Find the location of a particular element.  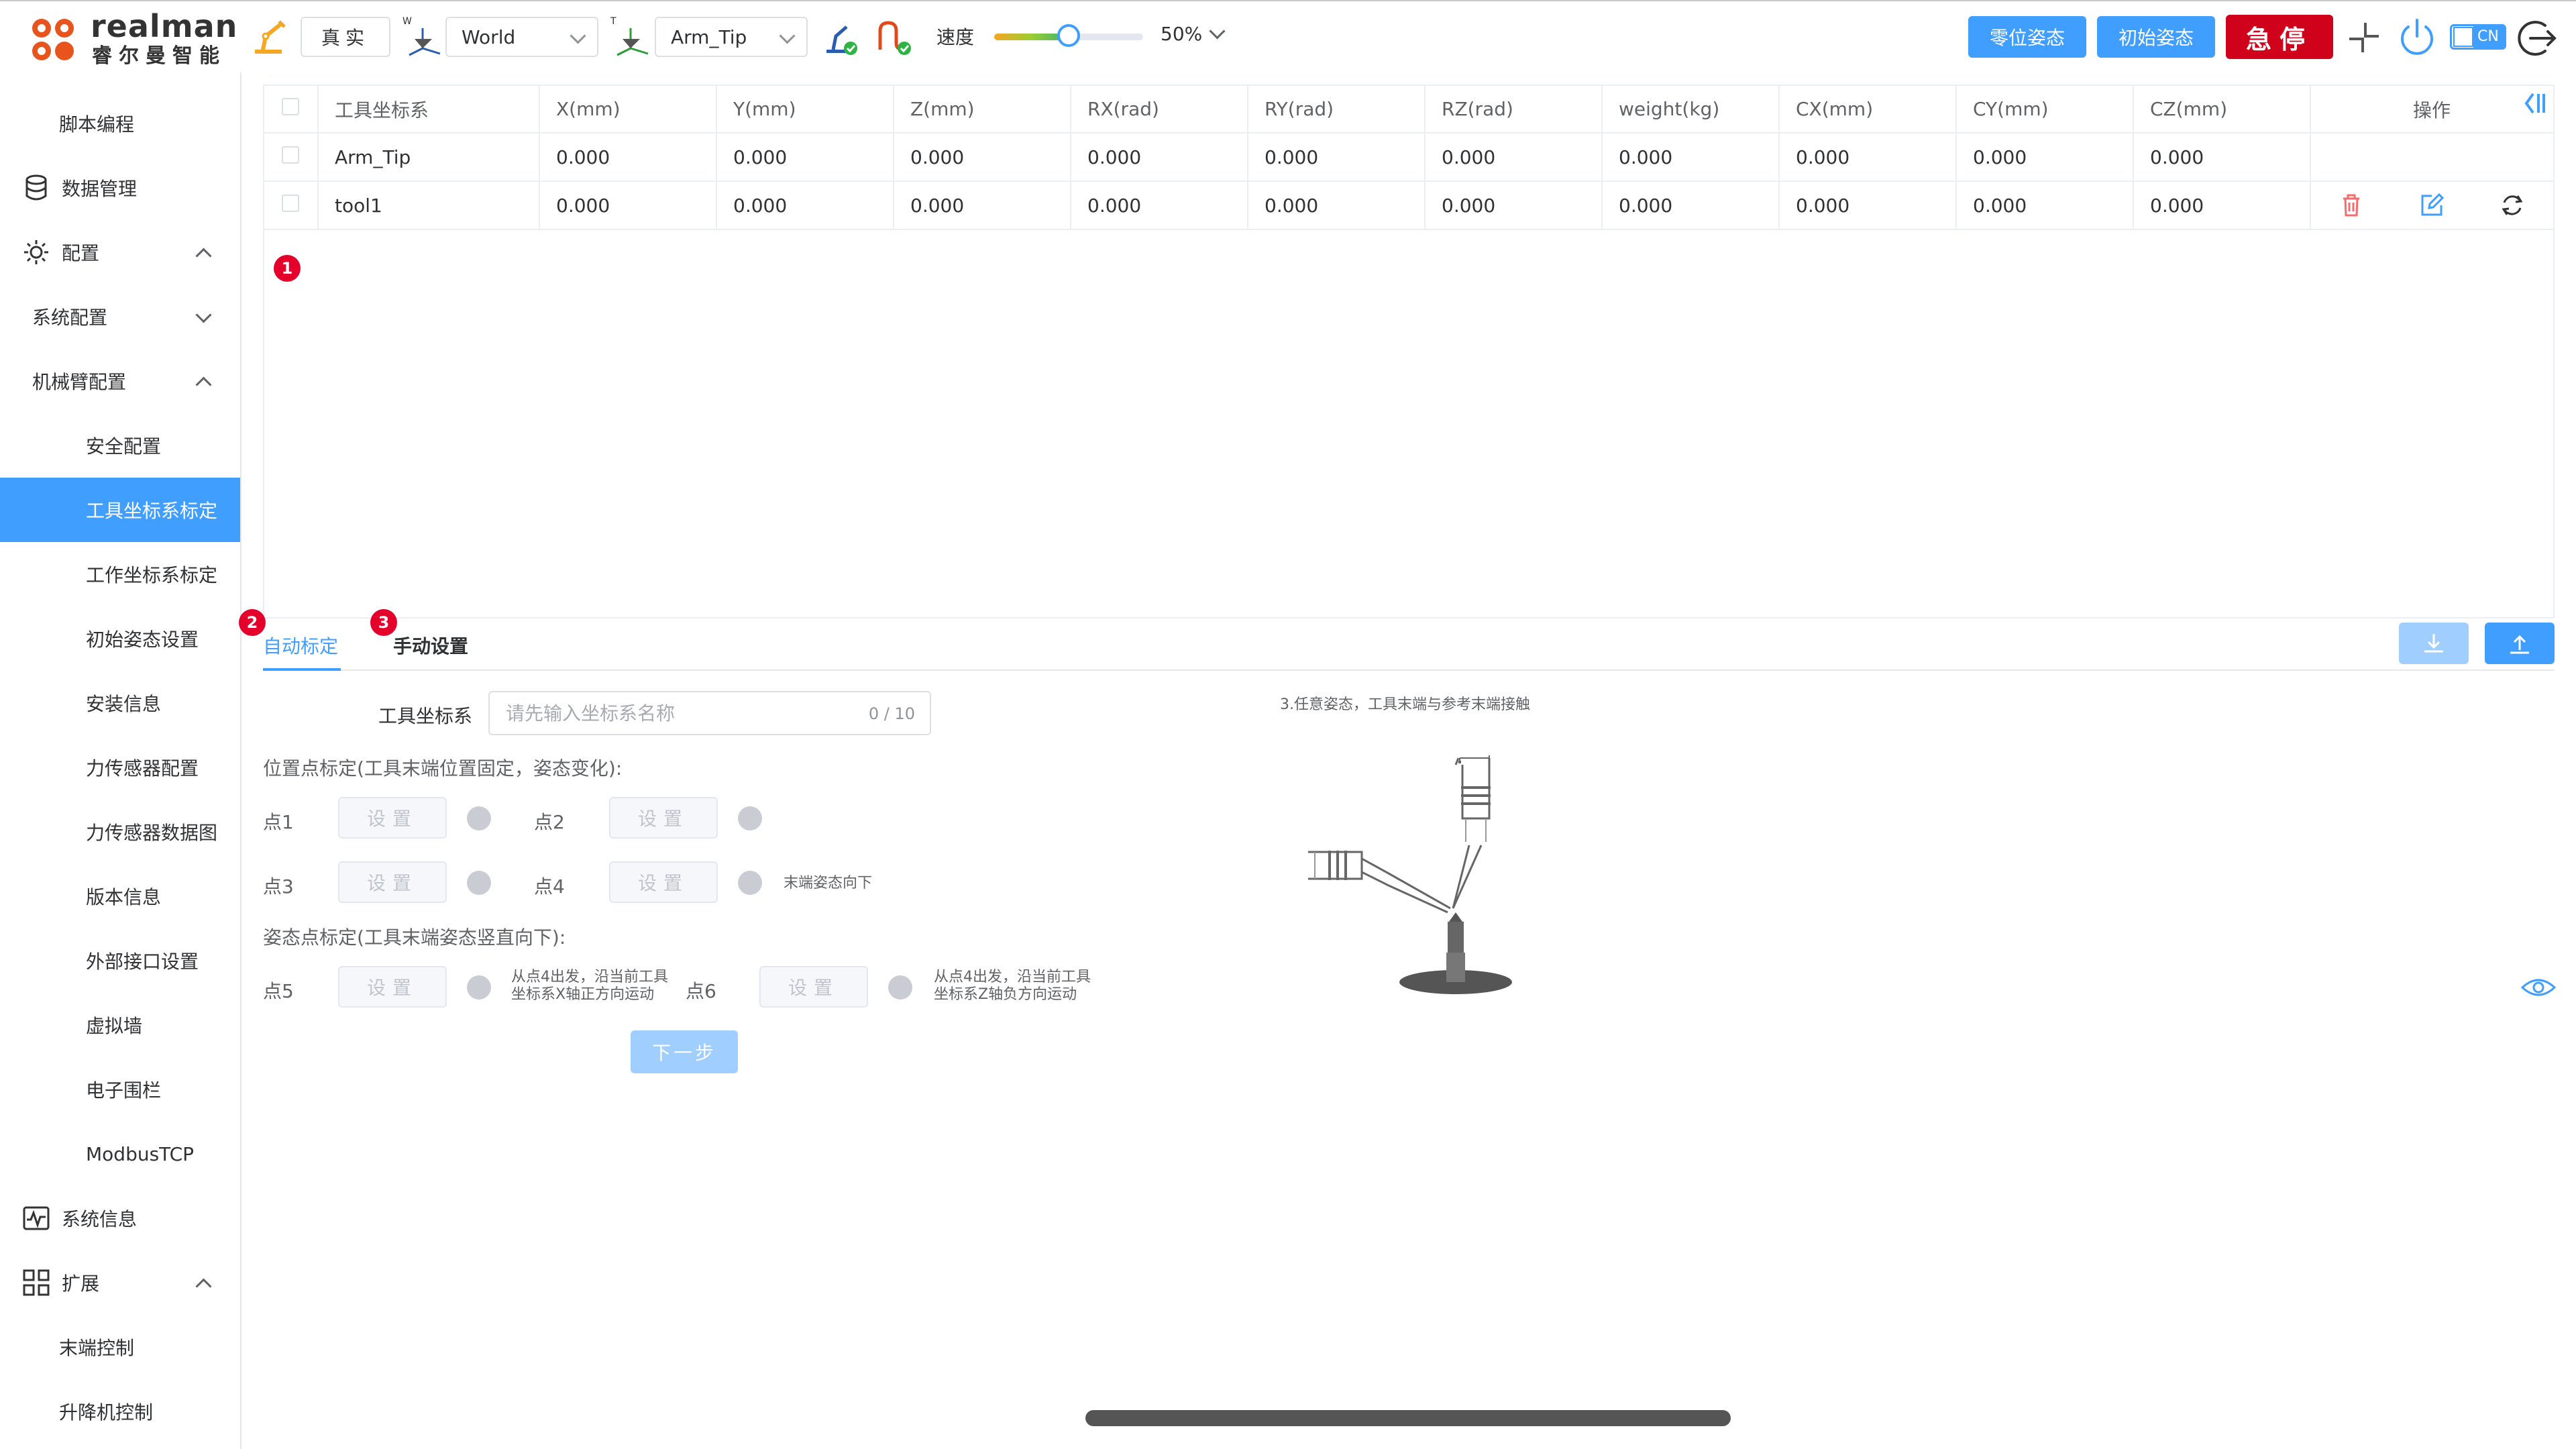

position-section-title: 位置点标定(工具末端位置固定，姿态变化): is located at coordinates (443, 768).